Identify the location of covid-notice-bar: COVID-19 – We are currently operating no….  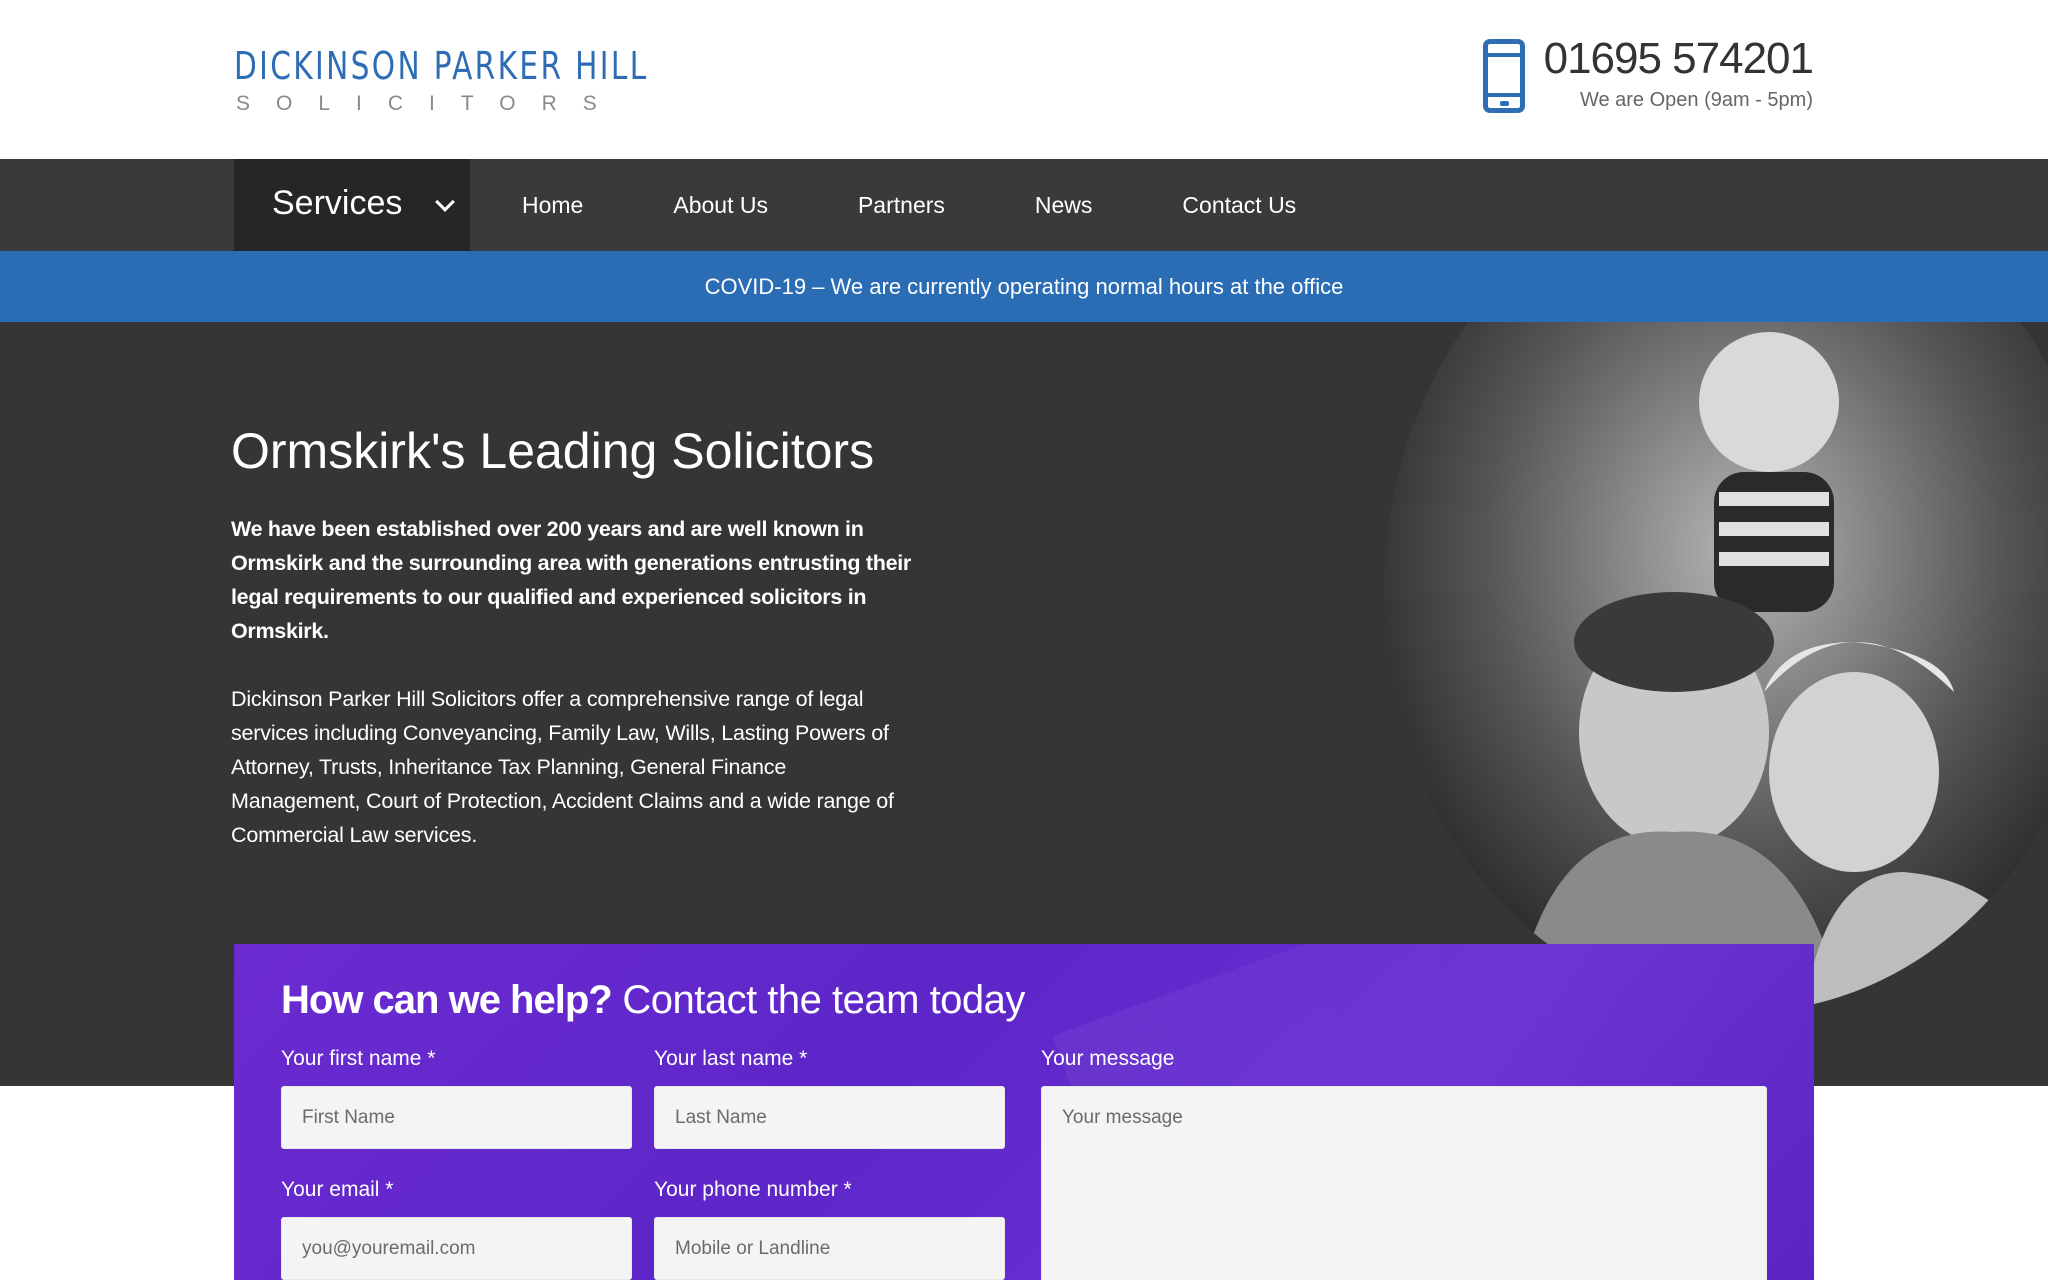
(1024, 286).